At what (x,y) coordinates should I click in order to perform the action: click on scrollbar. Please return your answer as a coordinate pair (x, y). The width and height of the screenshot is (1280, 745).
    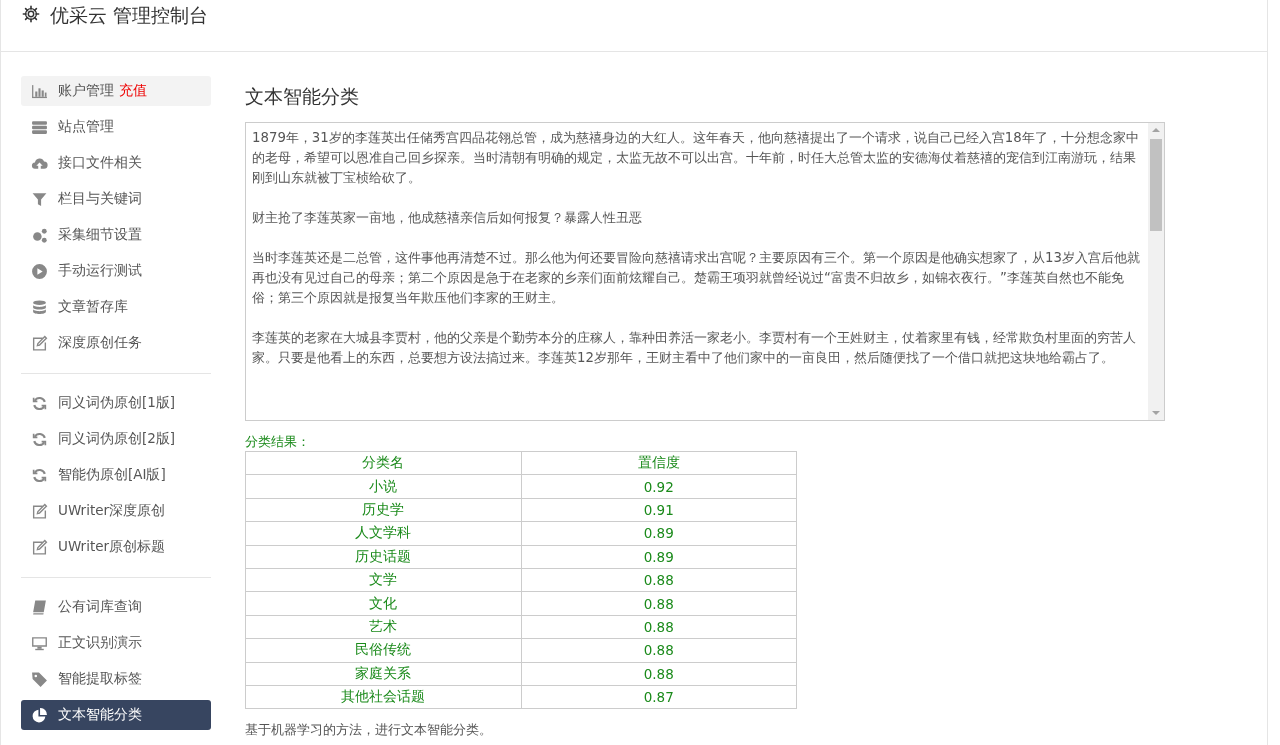
    Looking at the image, I should click on (1156, 271).